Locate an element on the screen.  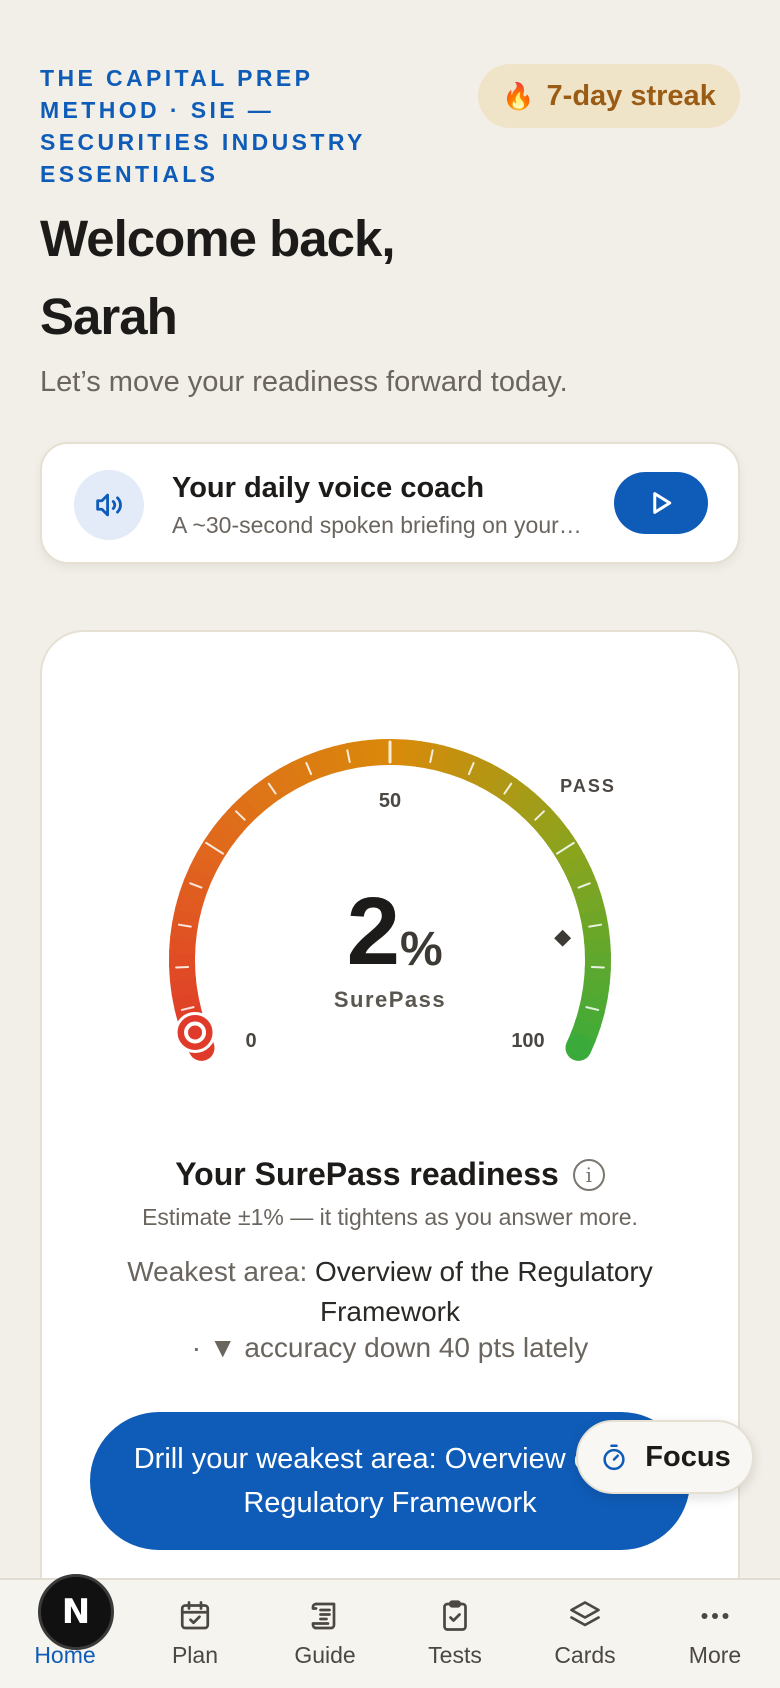
tab-more: More is located at coordinates (715, 1634).